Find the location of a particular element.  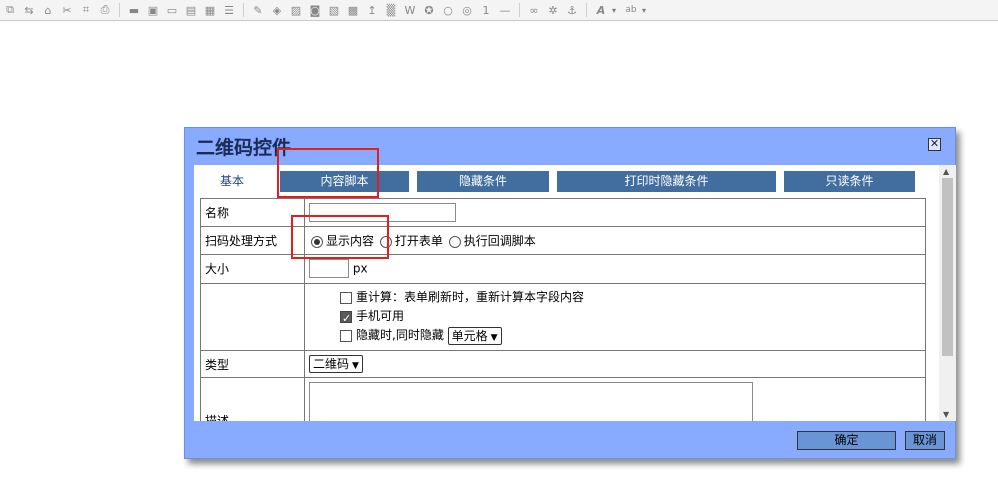

size-cell: px is located at coordinates (615, 269).